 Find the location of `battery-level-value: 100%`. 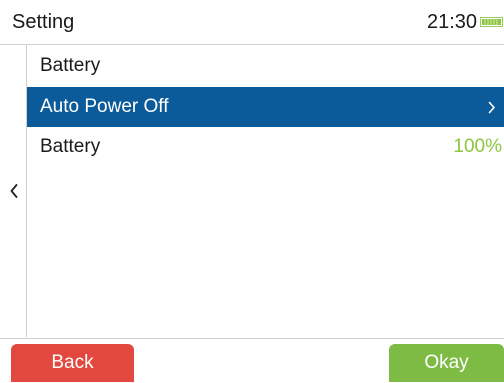

battery-level-value: 100% is located at coordinates (477, 146).